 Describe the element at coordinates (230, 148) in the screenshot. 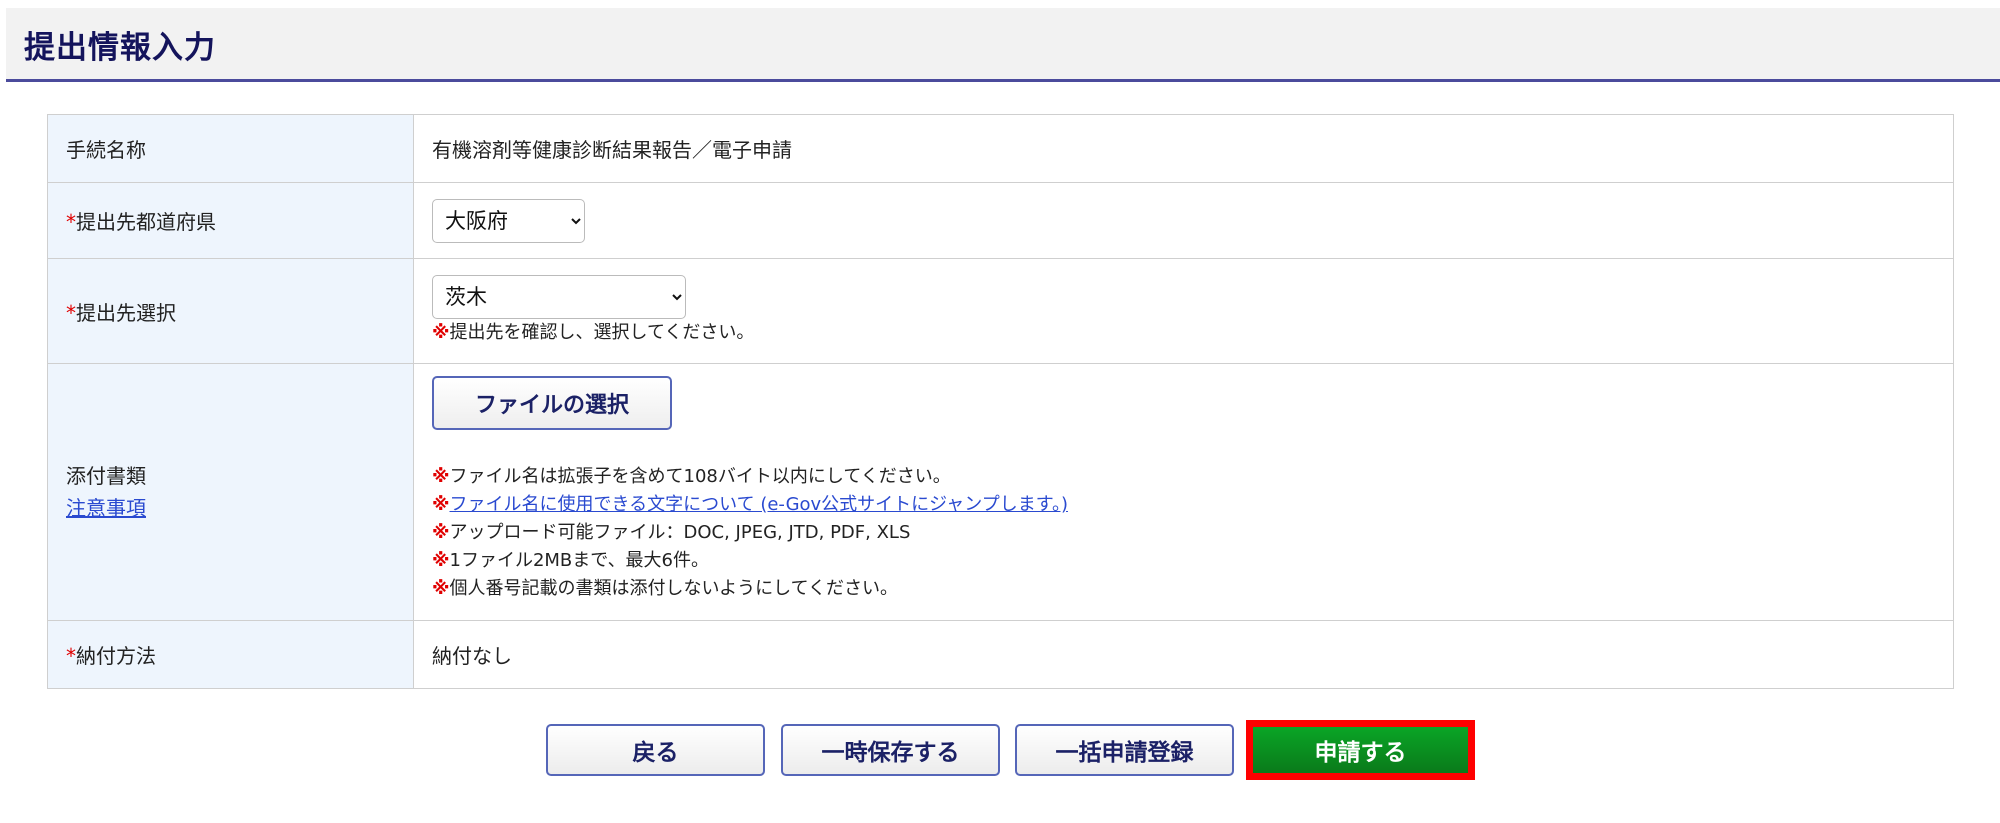

I see `procedure-label: 手続名称` at that location.